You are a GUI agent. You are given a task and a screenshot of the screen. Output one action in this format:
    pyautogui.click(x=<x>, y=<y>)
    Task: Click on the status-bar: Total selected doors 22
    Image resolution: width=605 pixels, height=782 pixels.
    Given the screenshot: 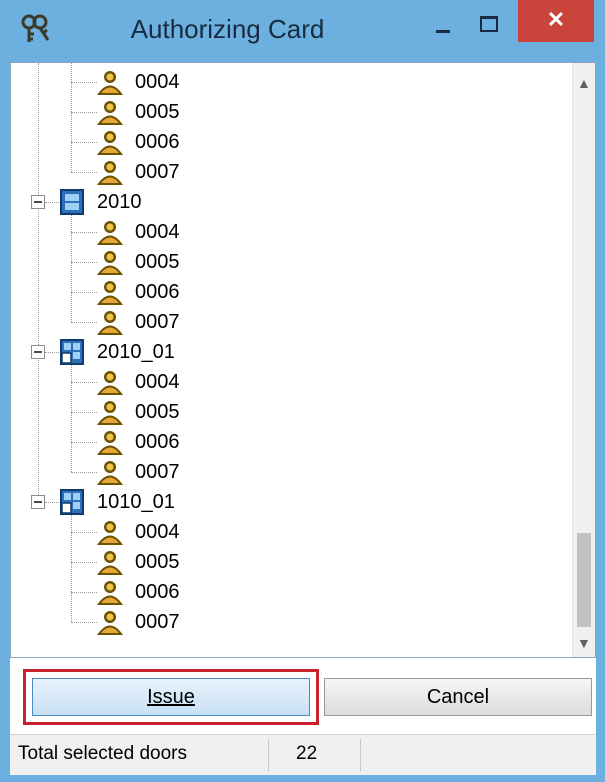 What is the action you would take?
    pyautogui.click(x=303, y=754)
    